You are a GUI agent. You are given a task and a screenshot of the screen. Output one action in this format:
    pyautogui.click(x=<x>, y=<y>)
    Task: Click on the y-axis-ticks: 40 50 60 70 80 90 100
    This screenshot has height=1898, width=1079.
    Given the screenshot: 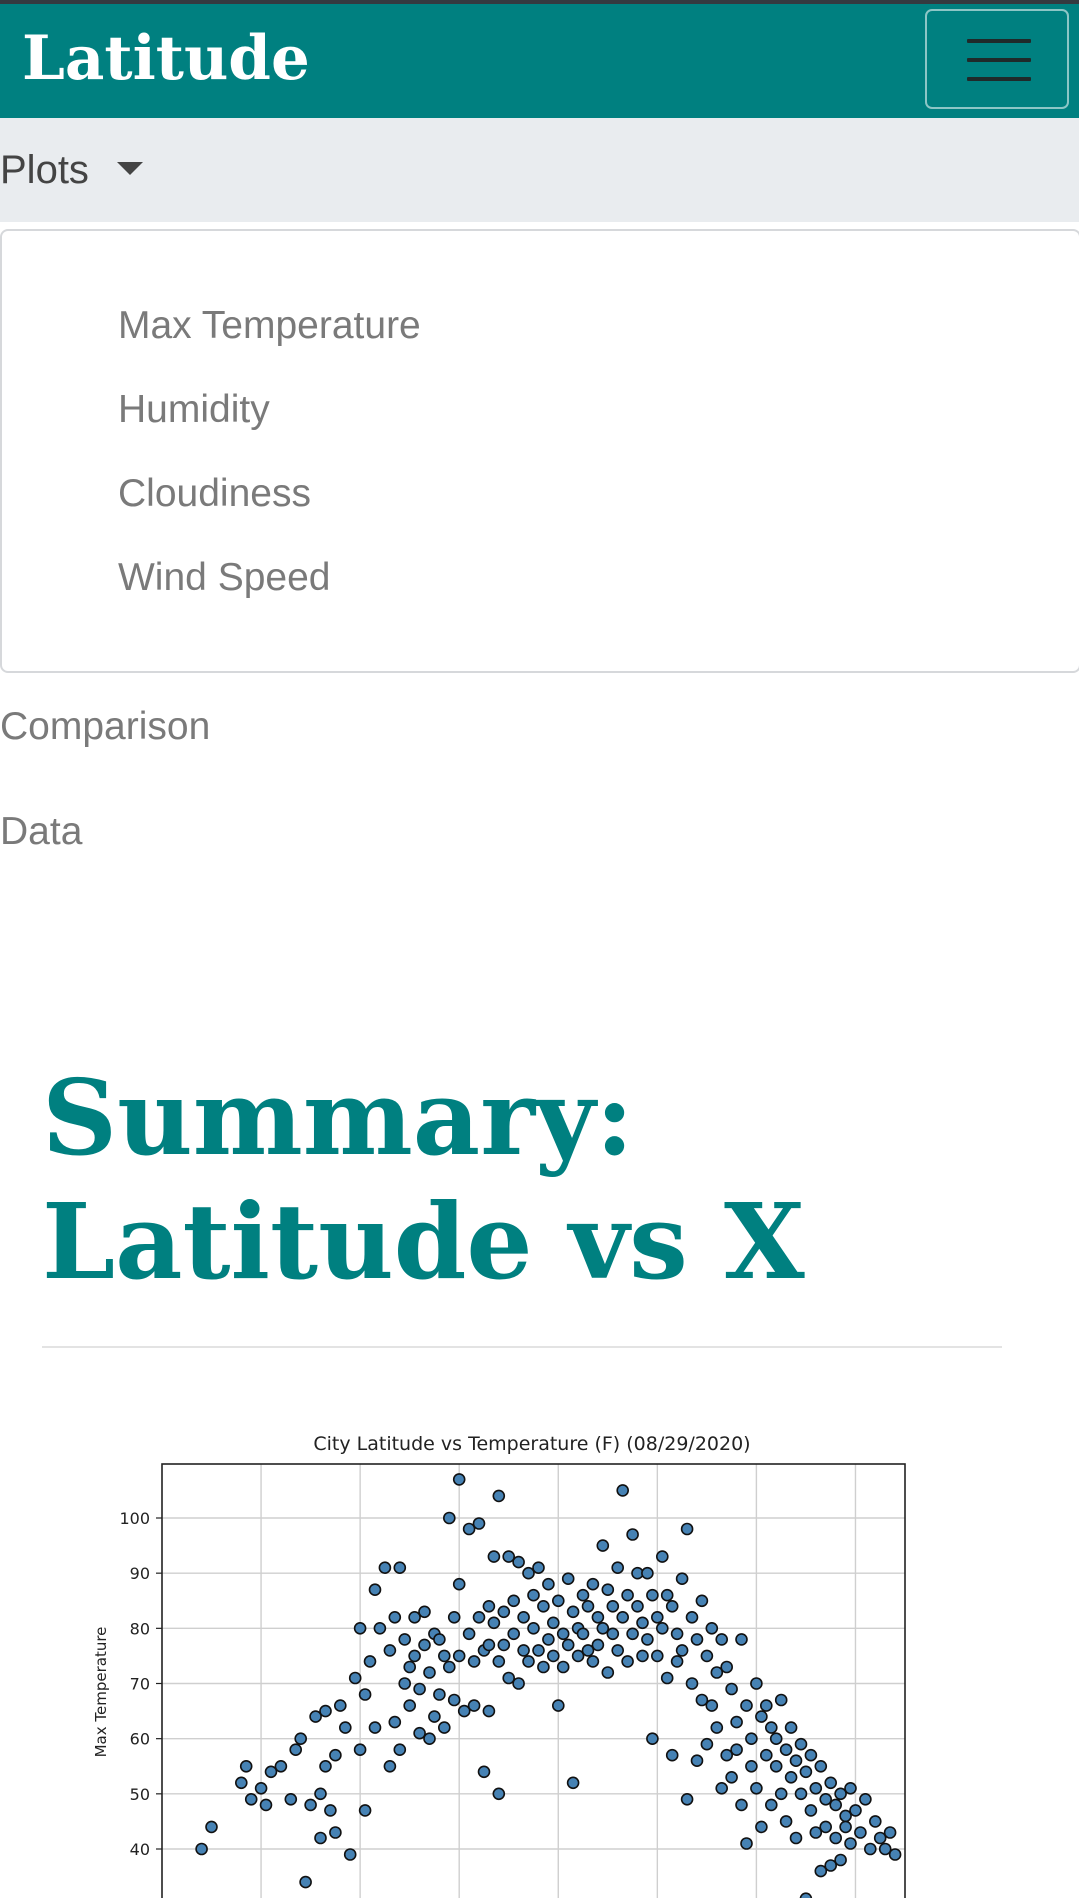 What is the action you would take?
    pyautogui.click(x=140, y=1684)
    